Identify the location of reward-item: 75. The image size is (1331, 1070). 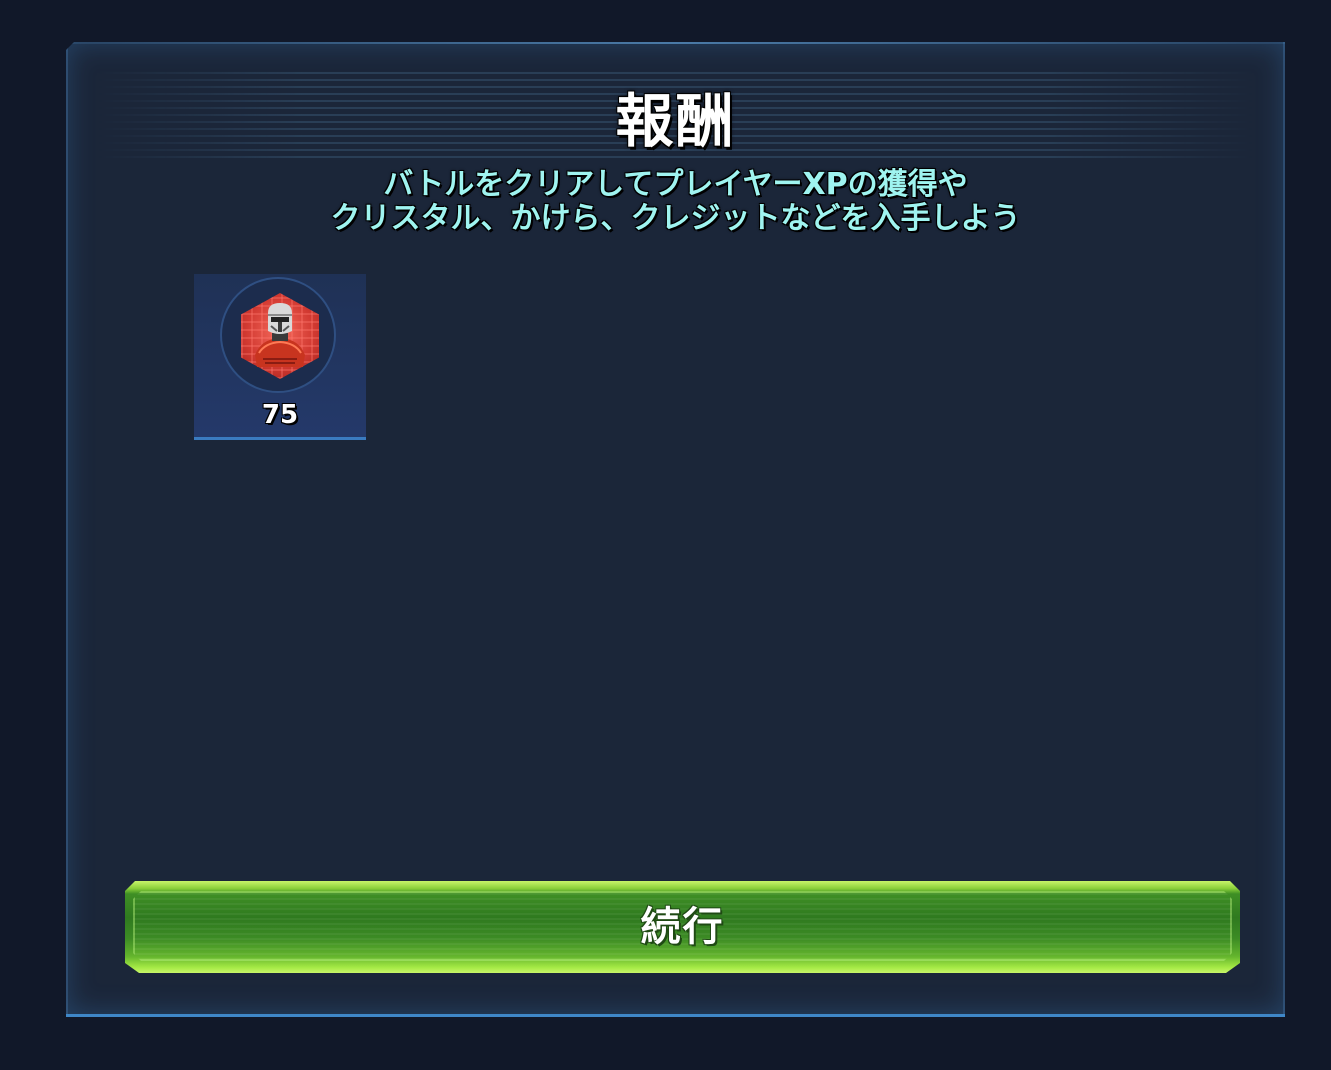
(280, 357).